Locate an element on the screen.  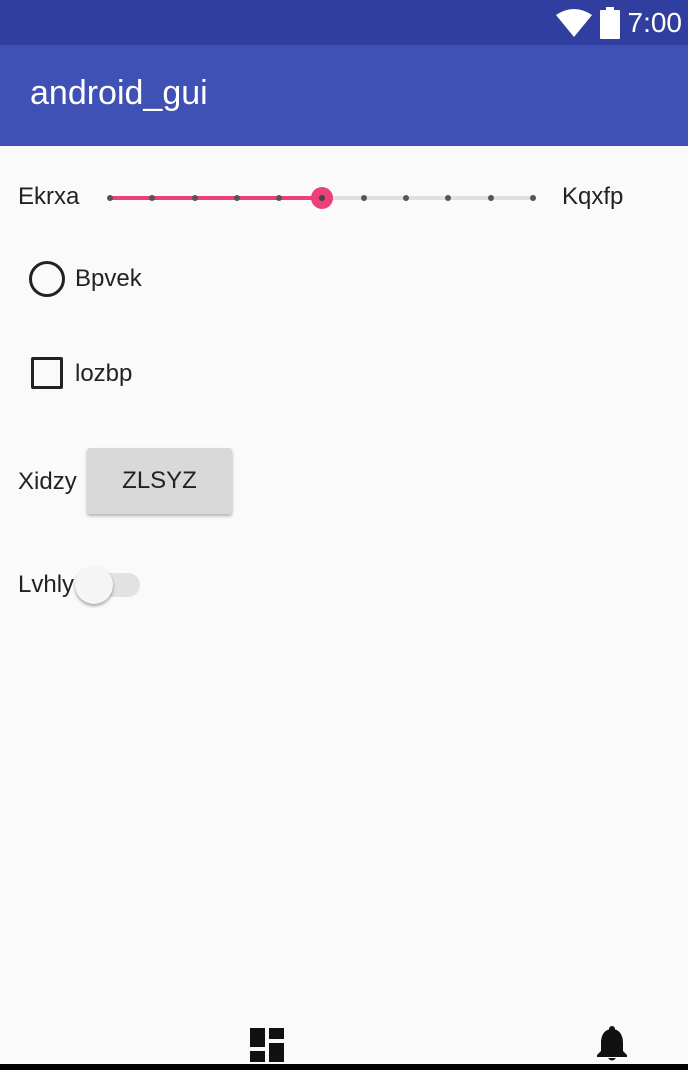
checkbox-row: lozbp is located at coordinates (344, 374).